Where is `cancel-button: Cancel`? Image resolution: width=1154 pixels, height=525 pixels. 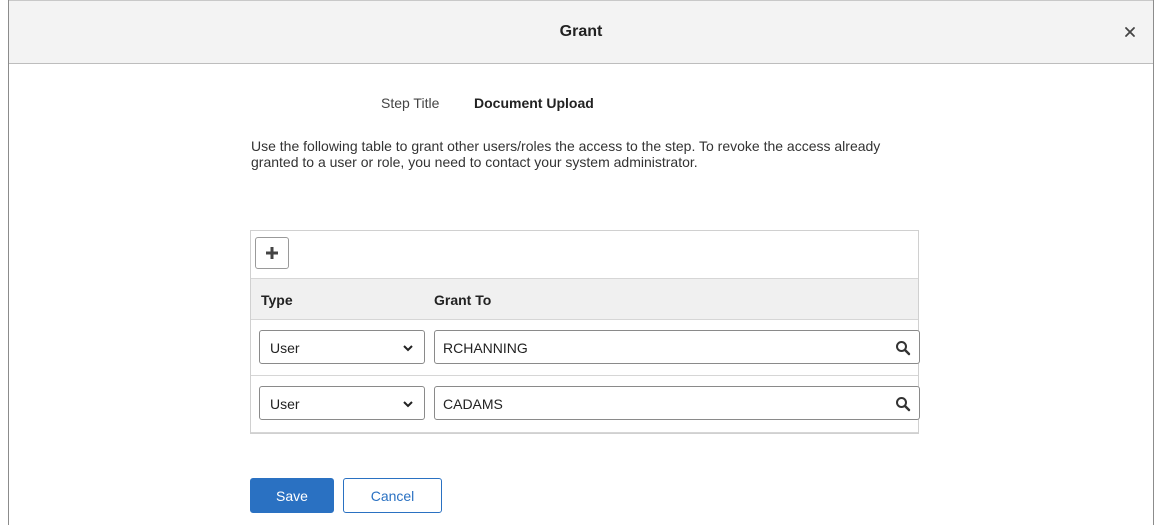 cancel-button: Cancel is located at coordinates (392, 495).